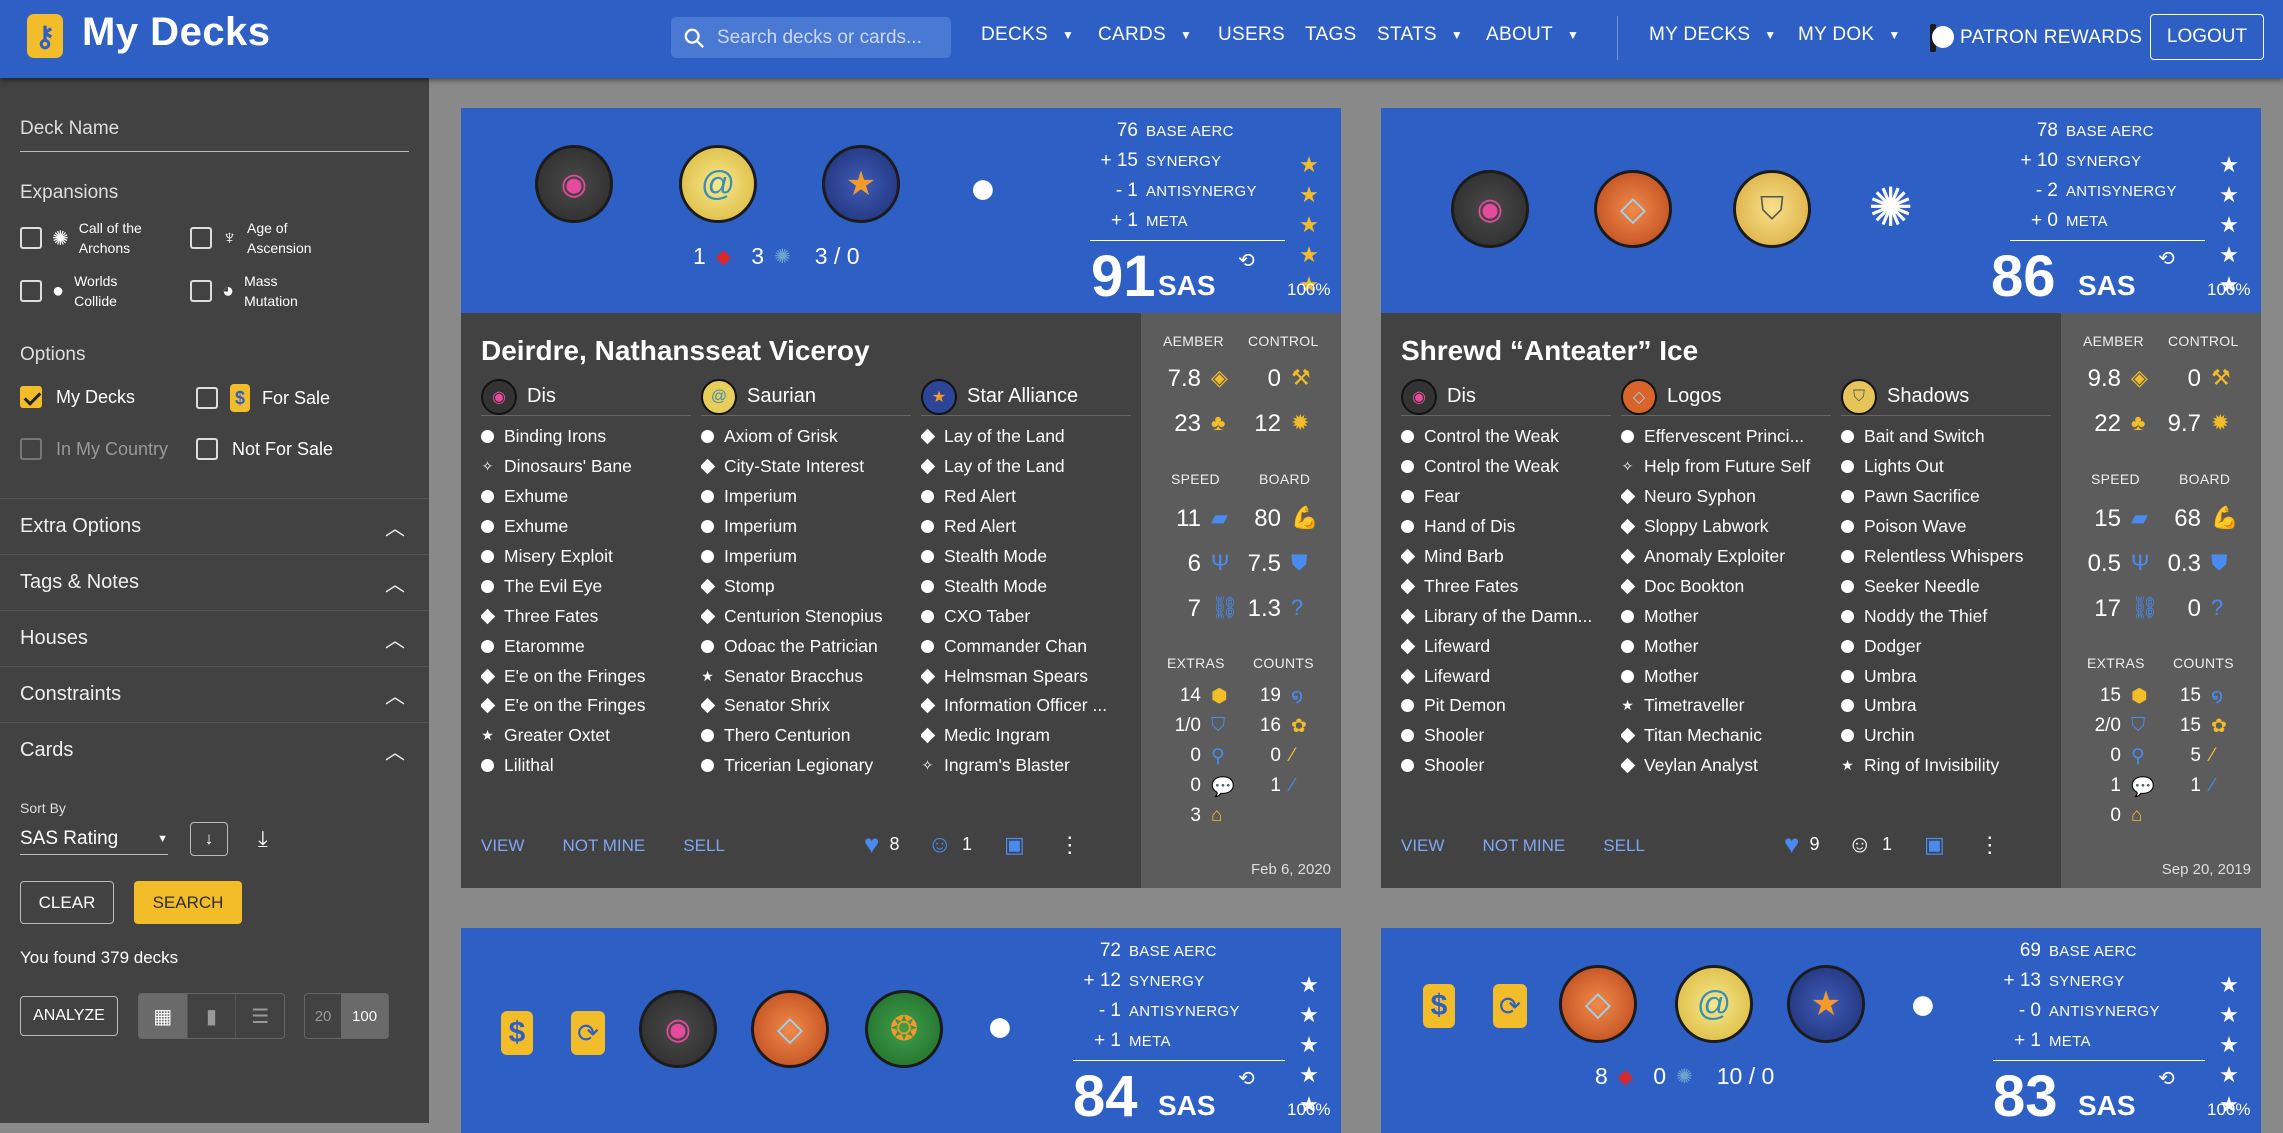  I want to click on key-logo-icon: ⚷, so click(45, 36).